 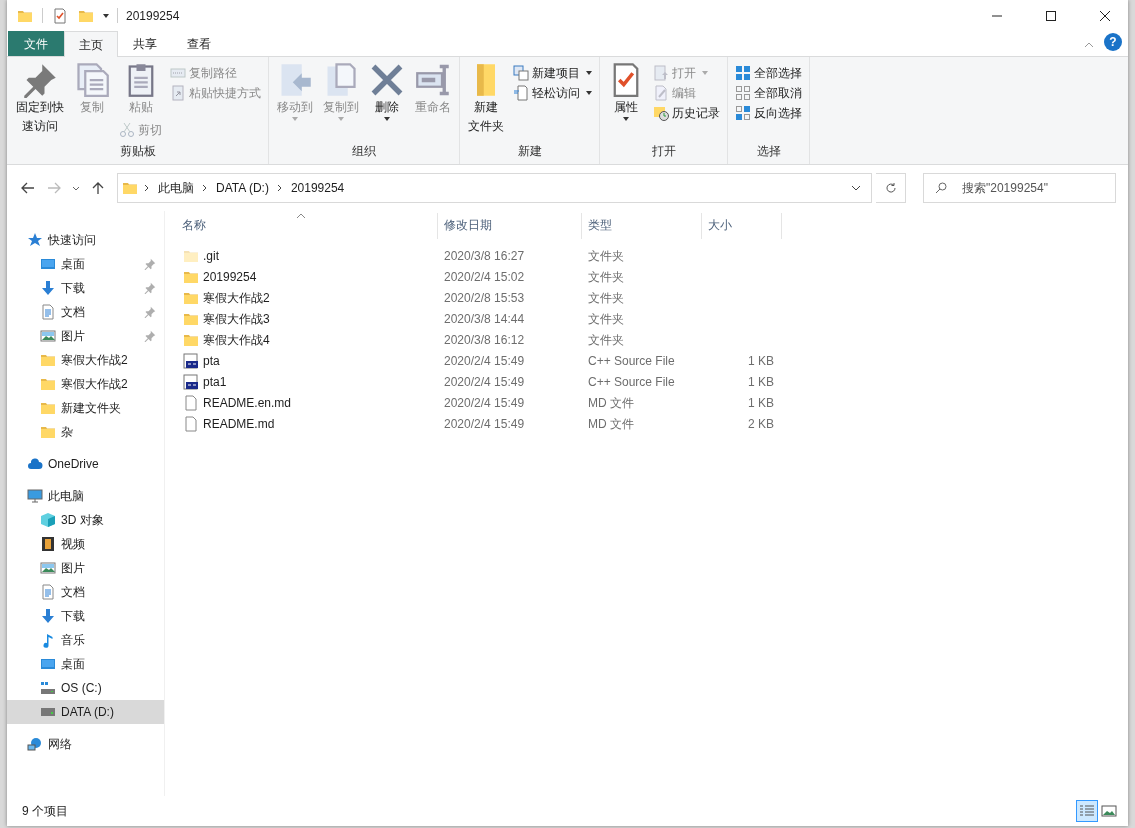 I want to click on cube-icon, so click(x=48, y=520).